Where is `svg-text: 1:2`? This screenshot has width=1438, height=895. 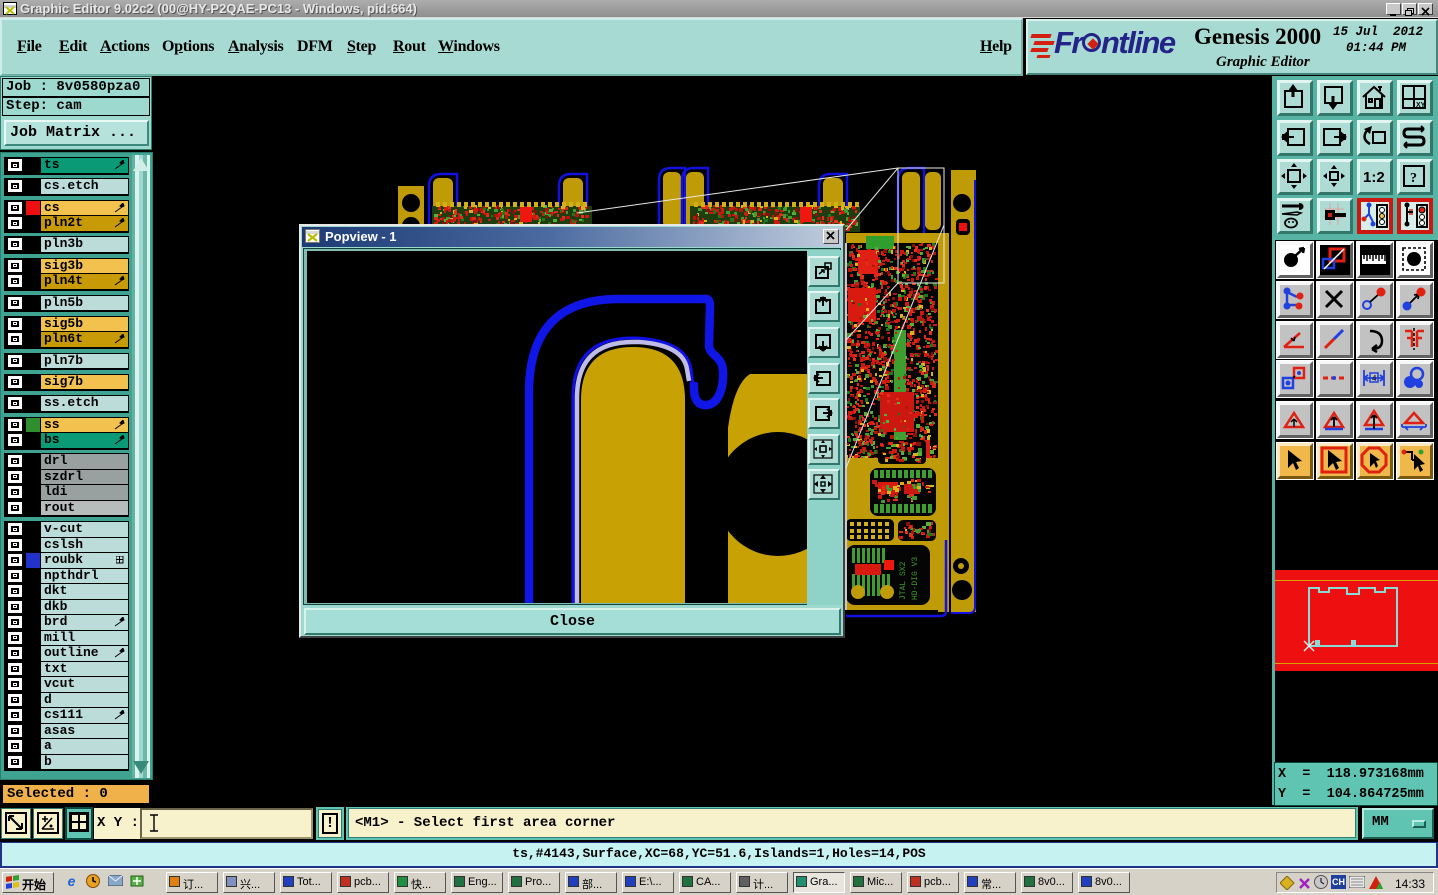 svg-text: 1:2 is located at coordinates (1374, 177).